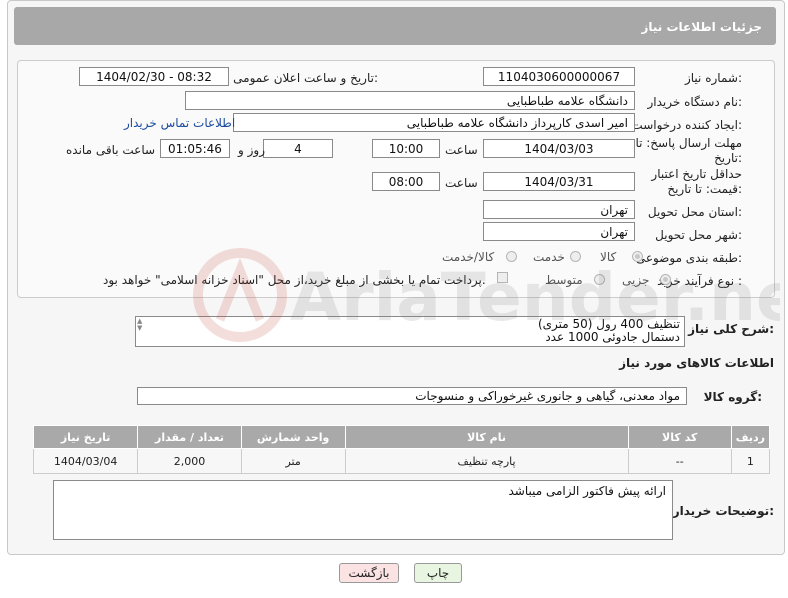 The width and height of the screenshot is (788, 598). Describe the element at coordinates (298, 148) in the screenshot. I see `days-field: 4` at that location.